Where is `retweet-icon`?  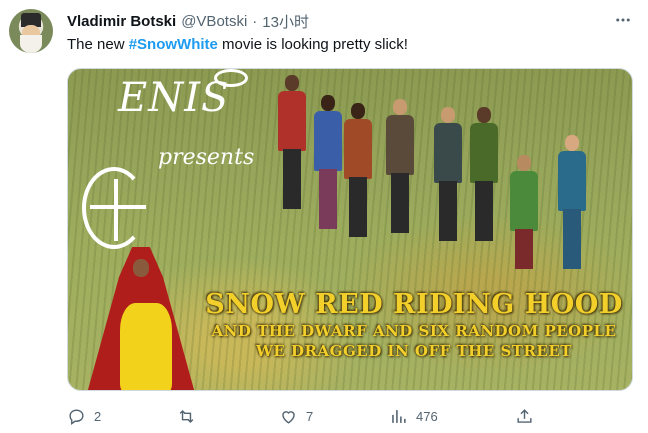 retweet-icon is located at coordinates (186, 416).